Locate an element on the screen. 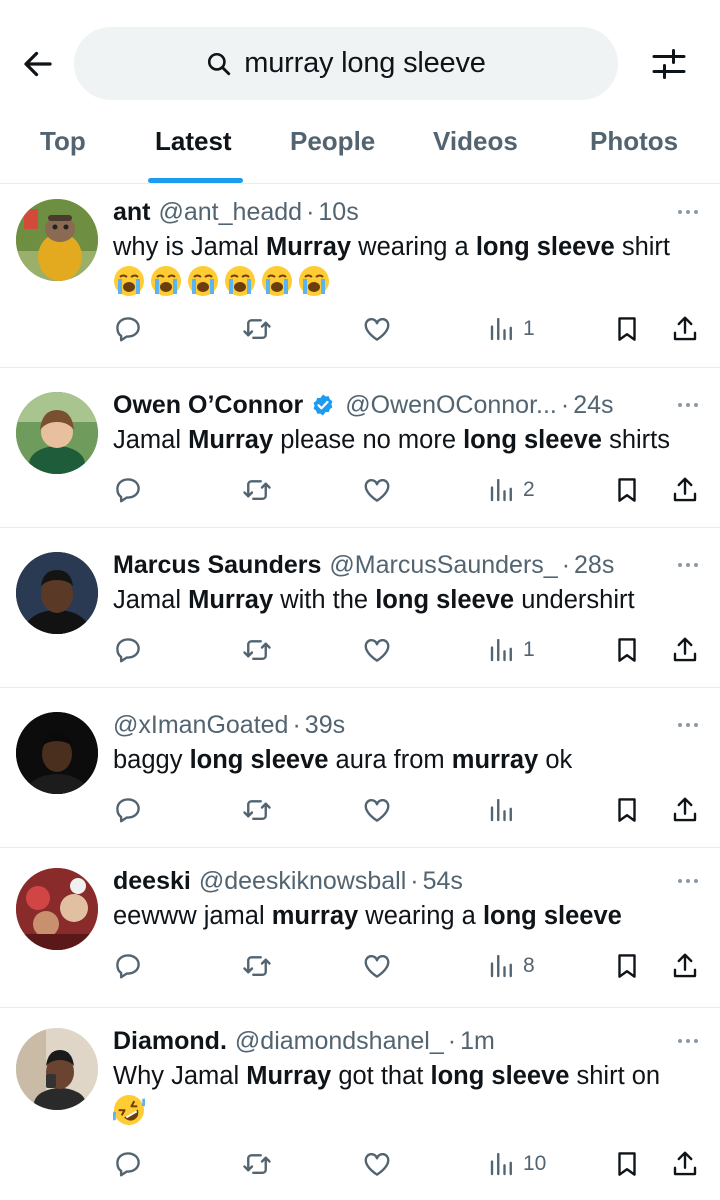 The height and width of the screenshot is (1200, 720). tab-photos: Photos is located at coordinates (634, 141).